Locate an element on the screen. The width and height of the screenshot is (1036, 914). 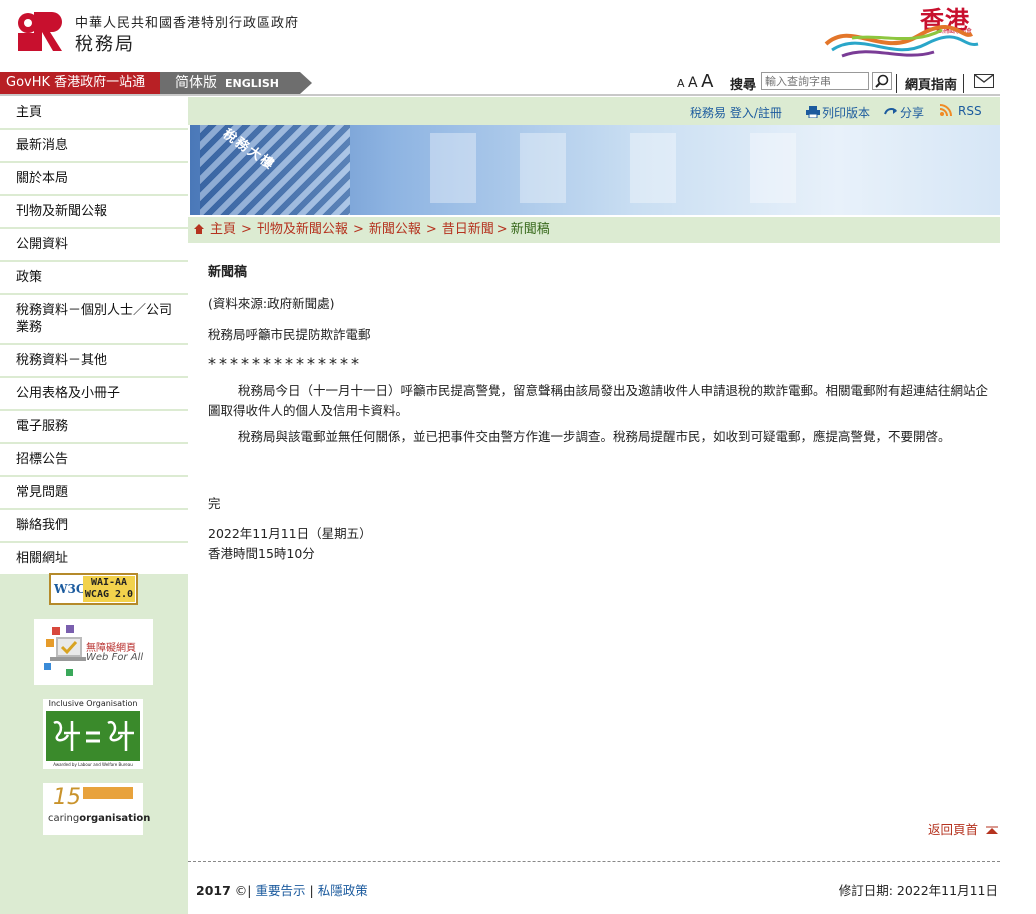
sidebar-item-public-info: 公開資料 is located at coordinates (94, 245).